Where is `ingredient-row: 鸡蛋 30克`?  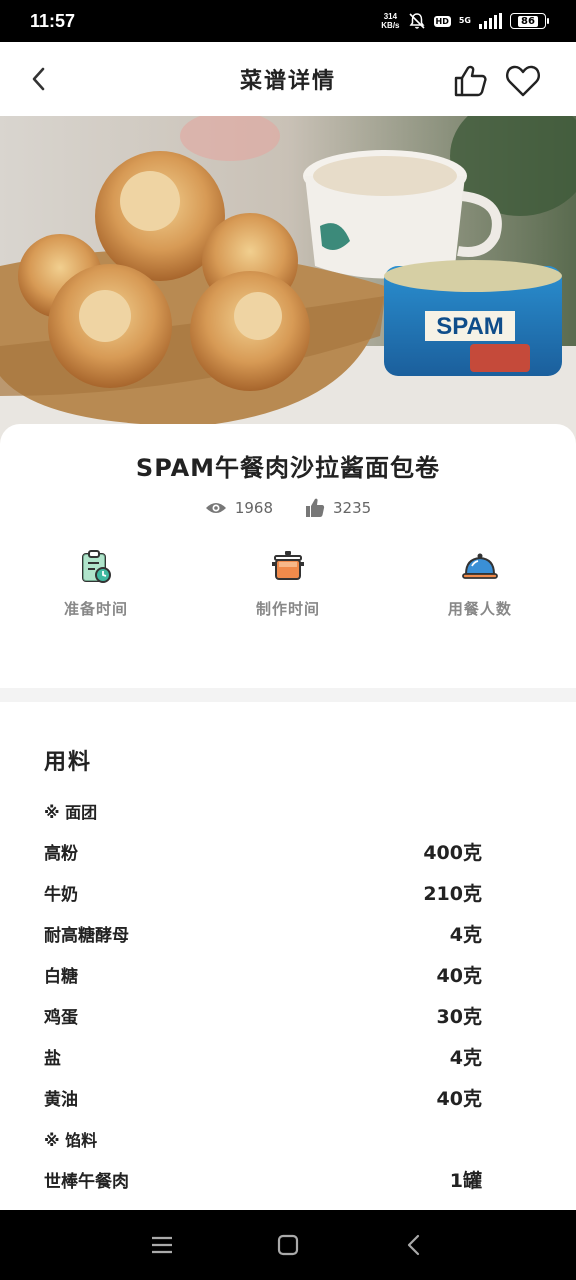
ingredient-row: 鸡蛋 30克 is located at coordinates (263, 1015).